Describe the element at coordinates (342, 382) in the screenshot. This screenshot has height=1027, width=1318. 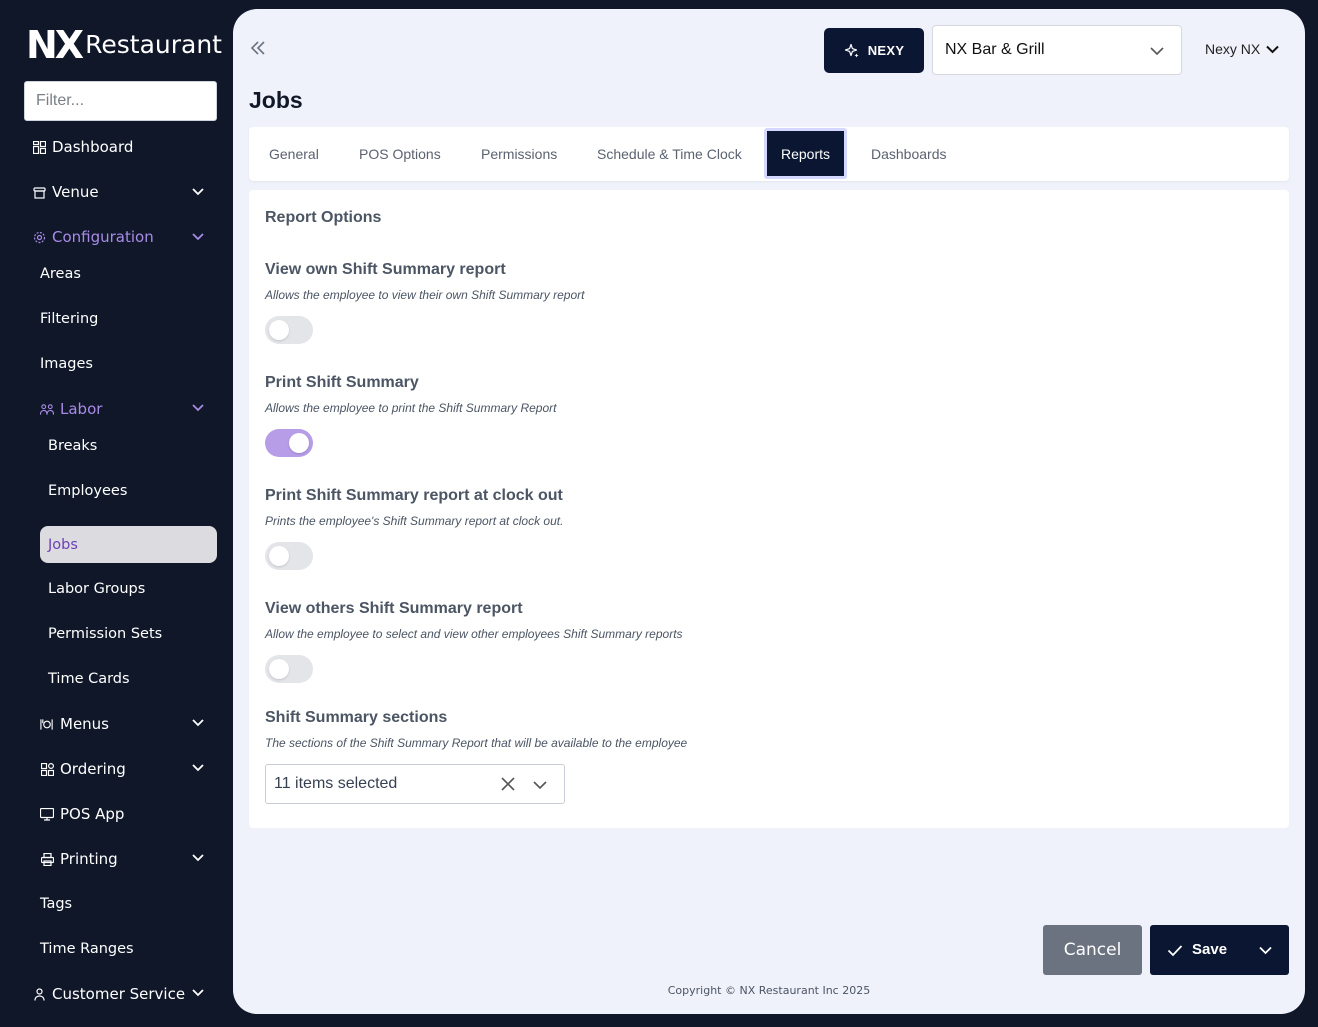
I see `option-title: Print Shift Summary` at that location.